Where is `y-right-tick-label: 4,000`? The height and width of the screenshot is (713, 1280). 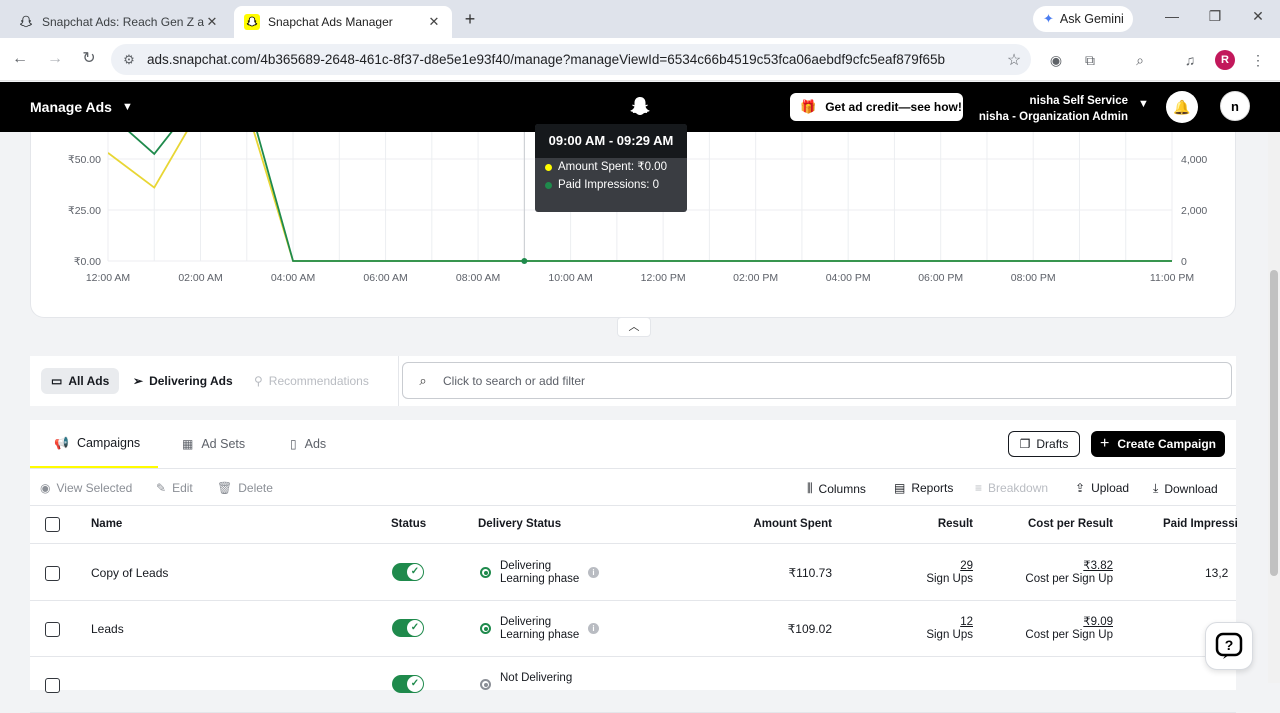 y-right-tick-label: 4,000 is located at coordinates (1194, 160).